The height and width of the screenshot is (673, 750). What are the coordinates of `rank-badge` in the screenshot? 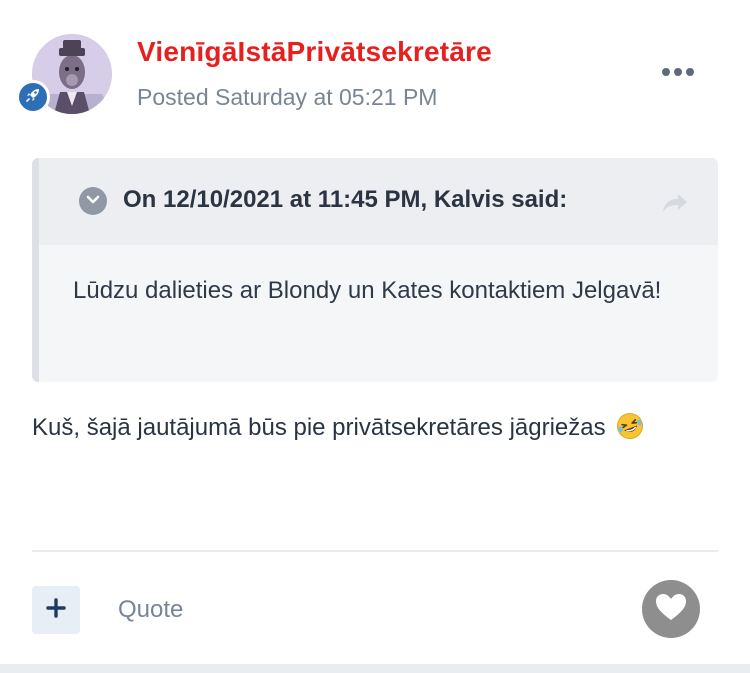 It's located at (33, 97).